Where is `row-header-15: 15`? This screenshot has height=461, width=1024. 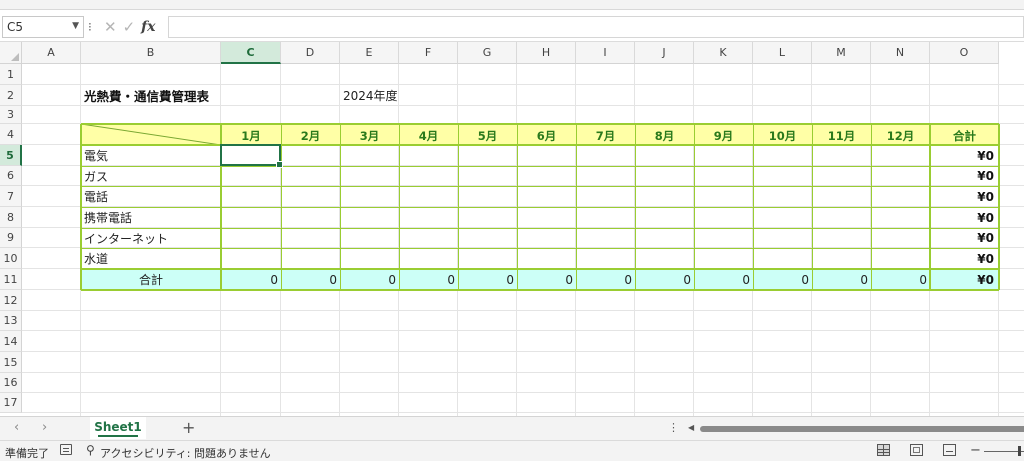
row-header-15: 15 is located at coordinates (11, 362).